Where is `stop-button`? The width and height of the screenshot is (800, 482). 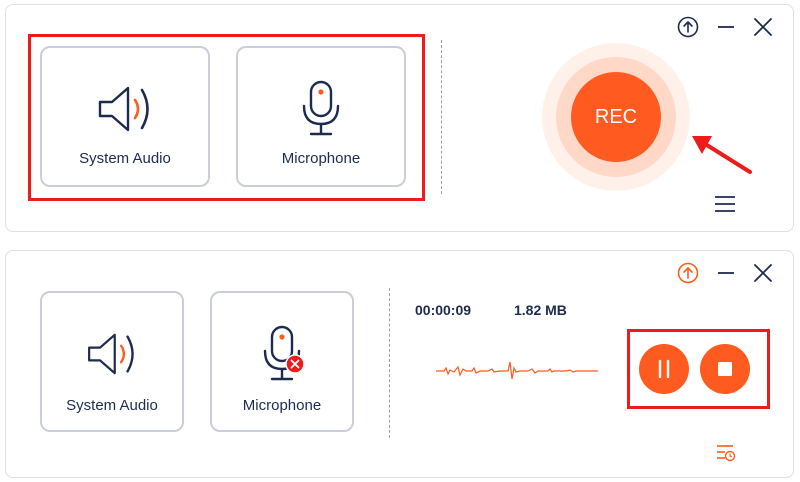 stop-button is located at coordinates (725, 369).